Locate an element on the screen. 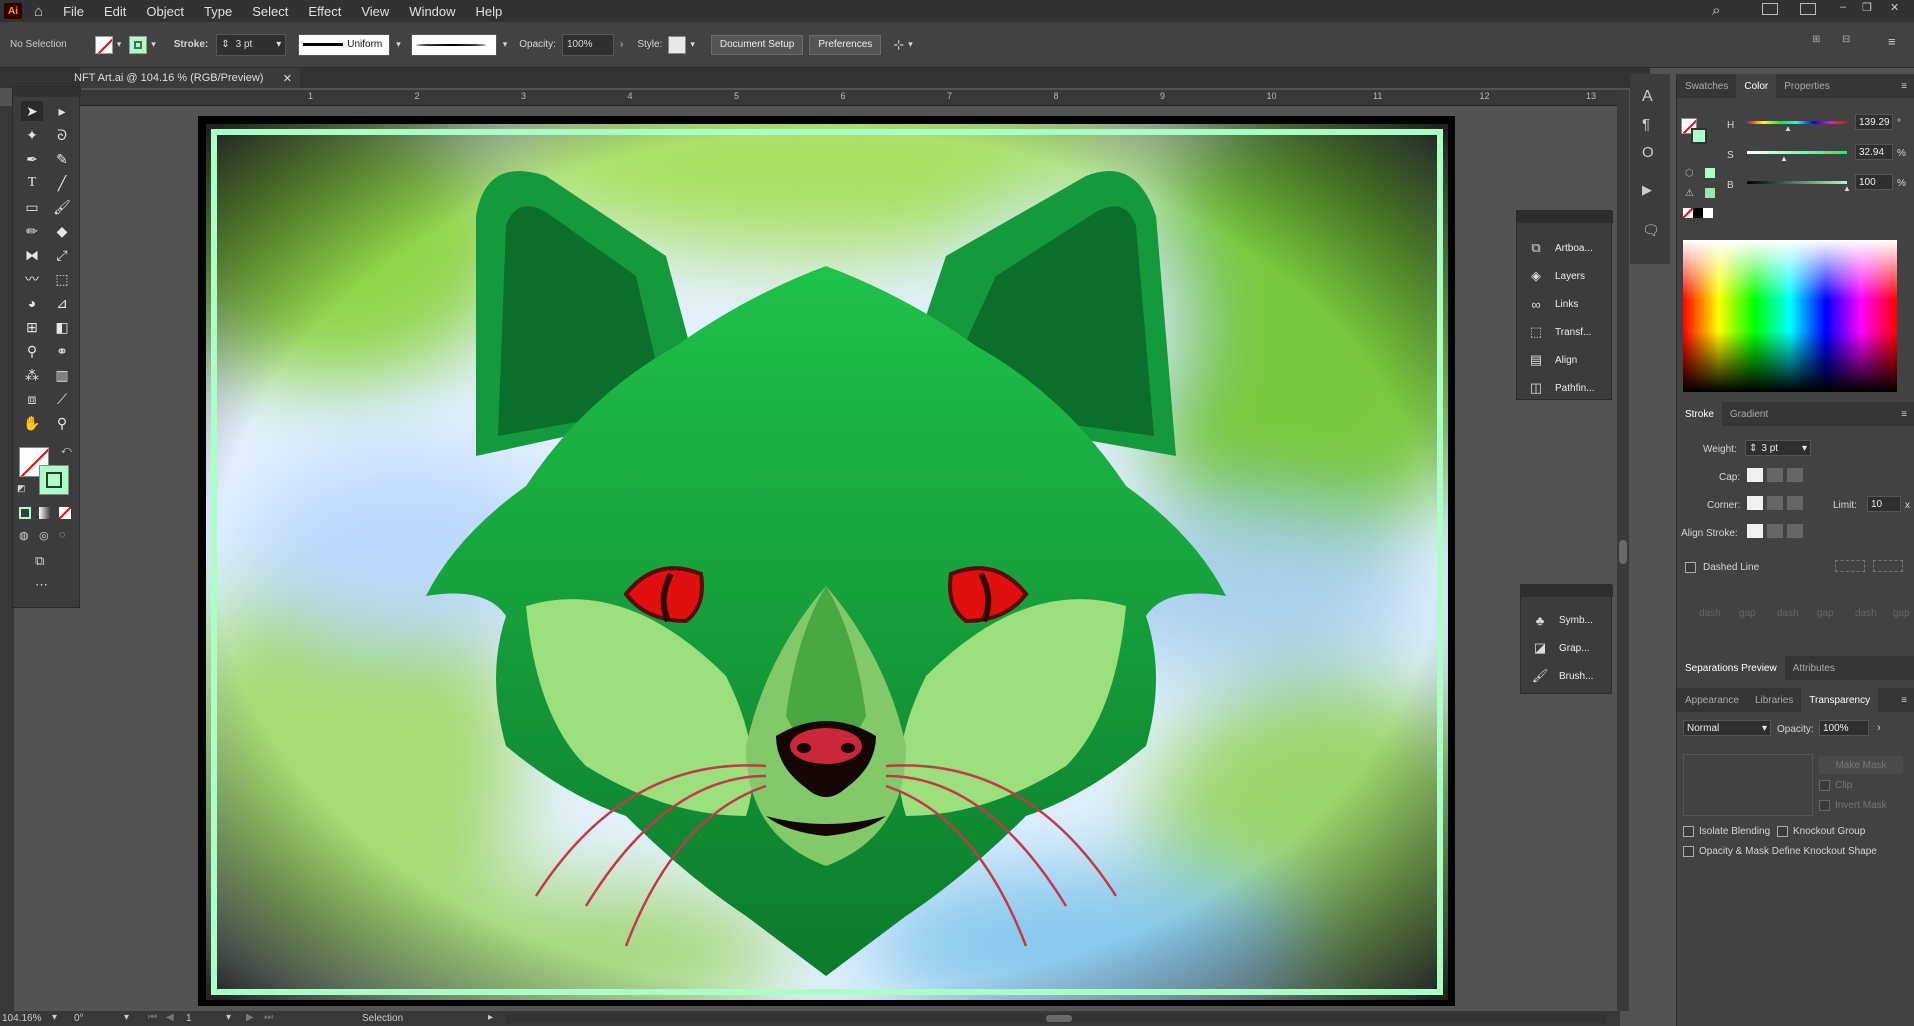 This screenshot has width=1914, height=1026. artboard-tool-icon: ⧈ is located at coordinates (32, 399).